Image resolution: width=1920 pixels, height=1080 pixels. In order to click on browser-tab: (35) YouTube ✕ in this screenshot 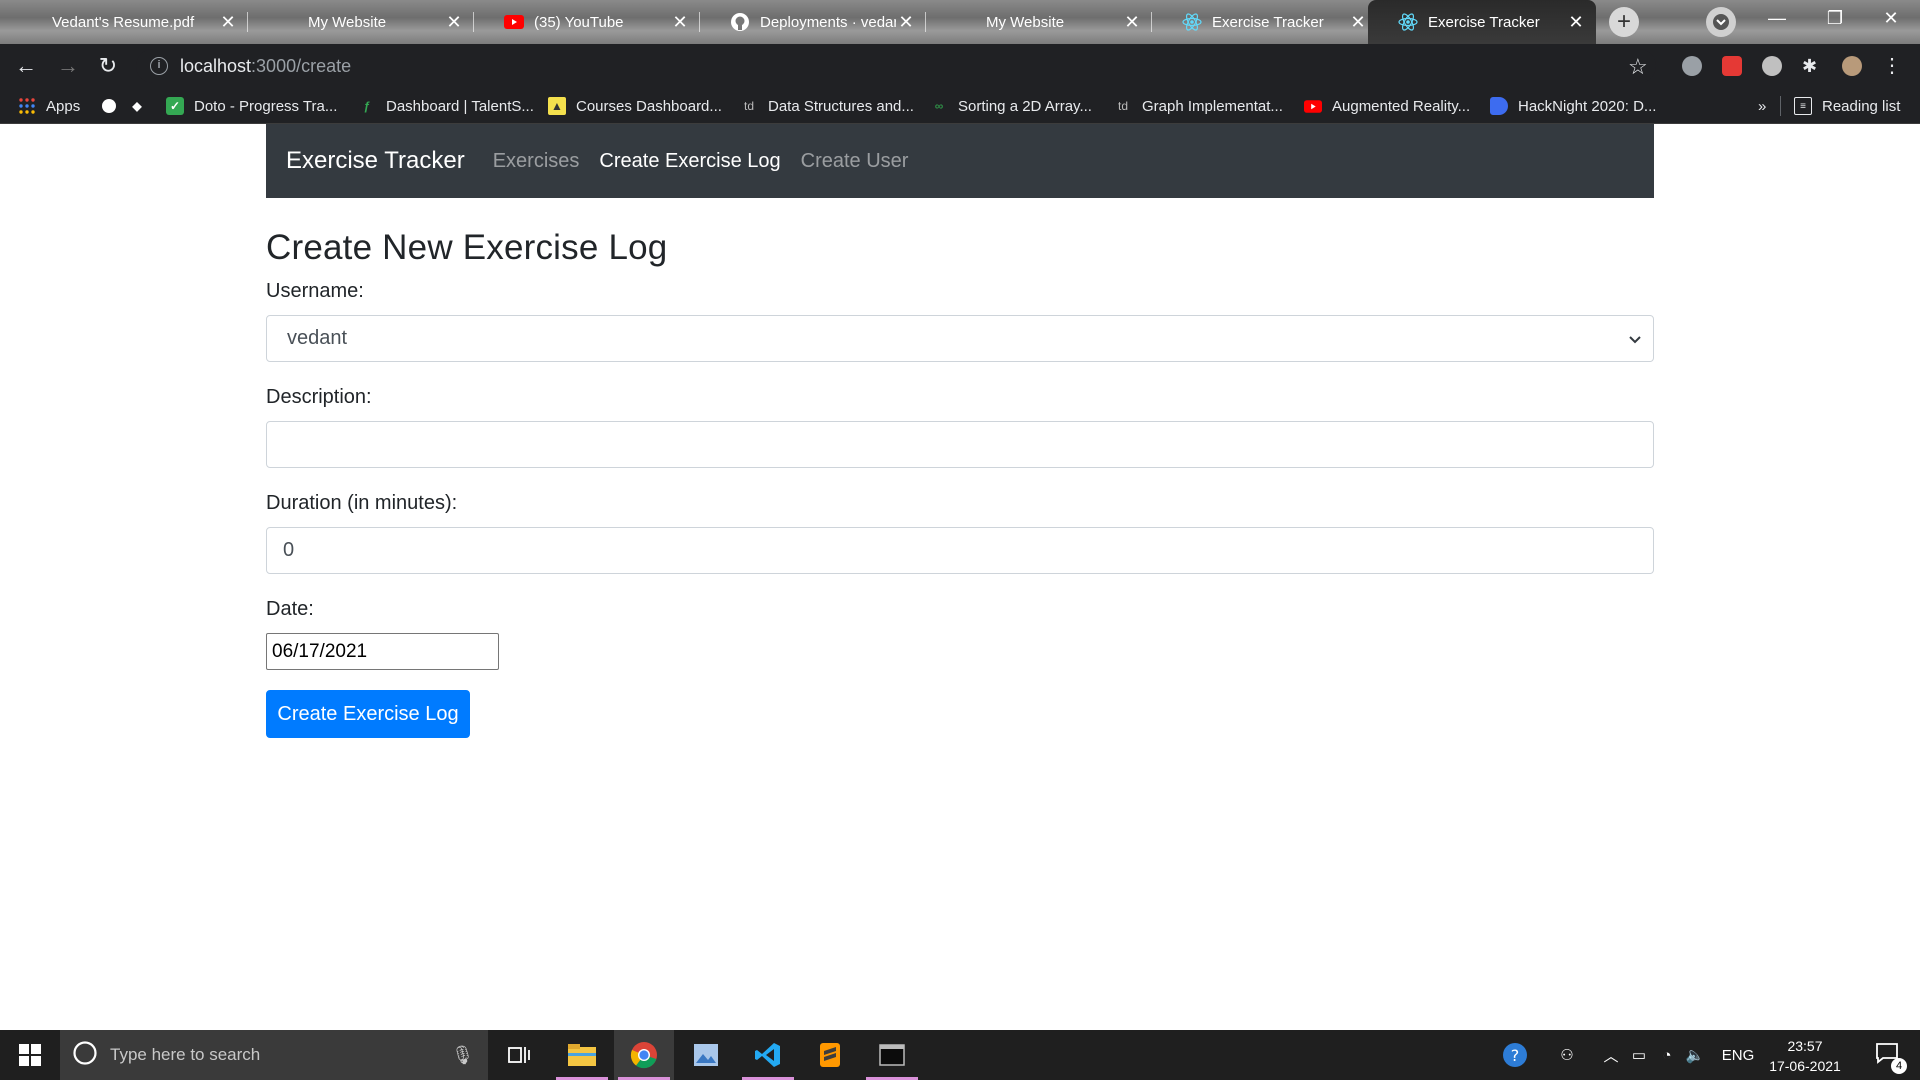, I will do `click(587, 22)`.